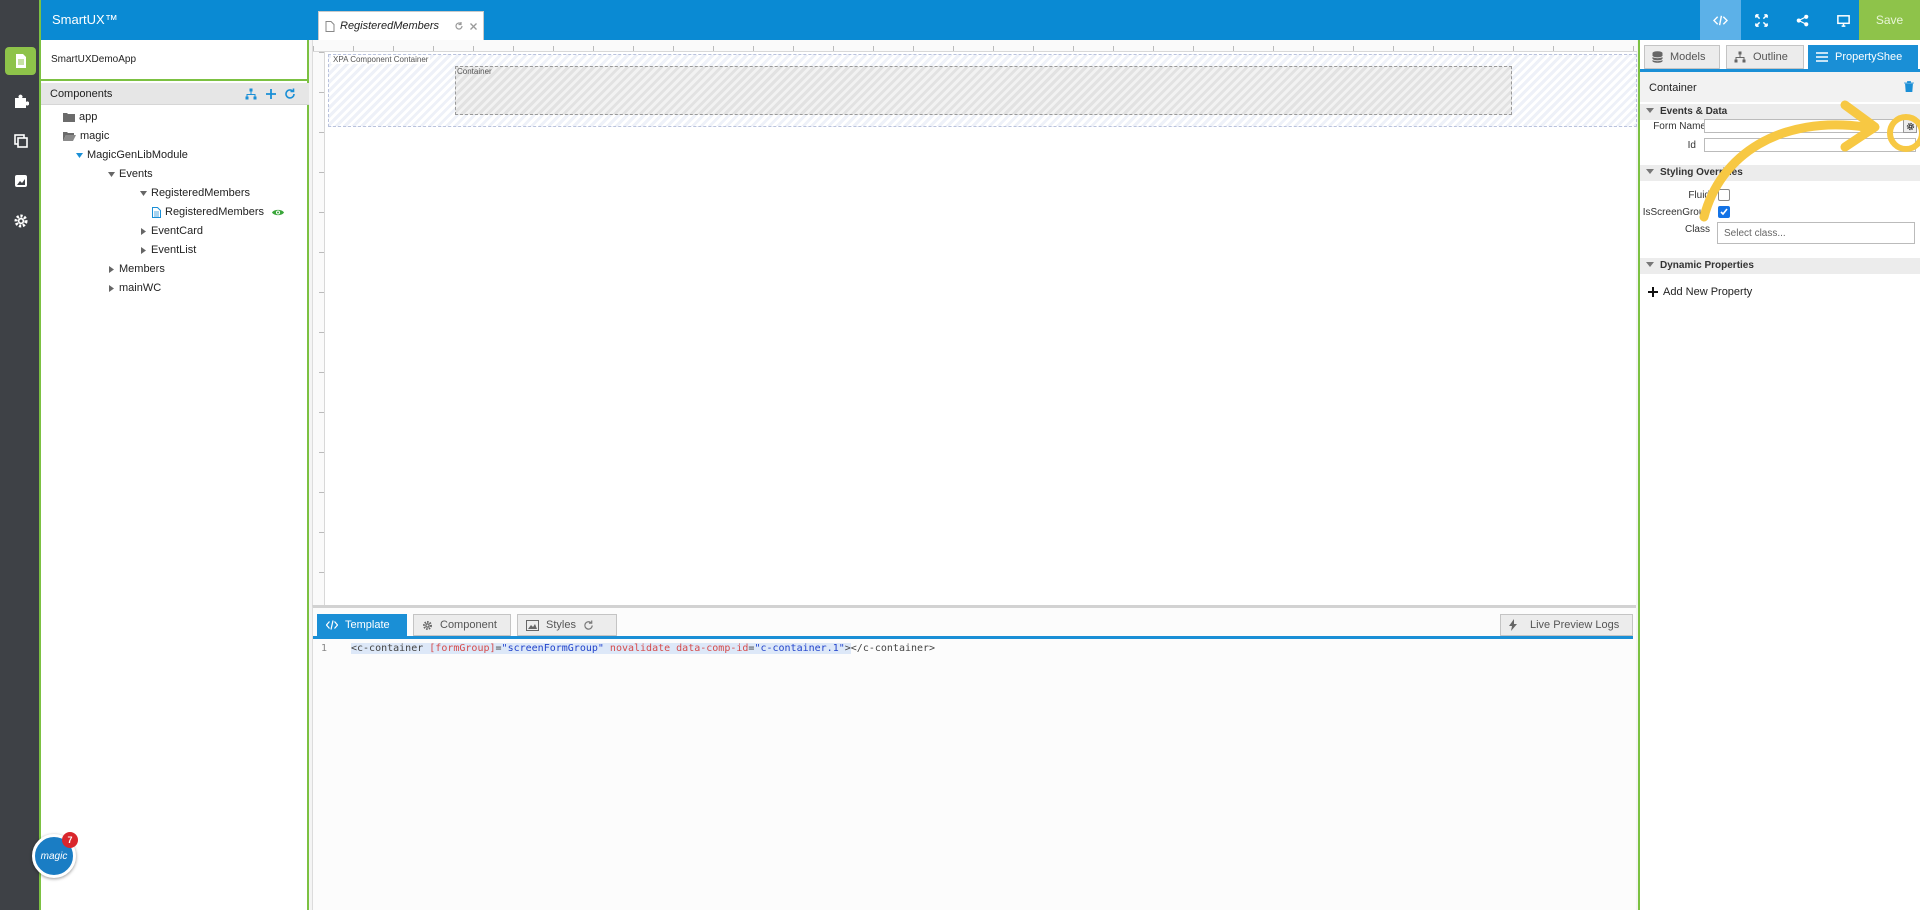 The width and height of the screenshot is (1920, 910). What do you see at coordinates (20, 455) in the screenshot?
I see `left-rail` at bounding box center [20, 455].